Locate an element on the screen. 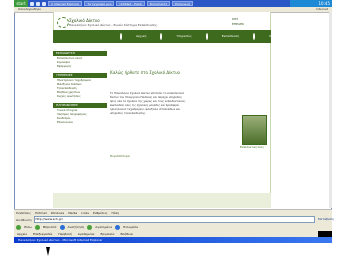 The width and height of the screenshot is (345, 263). header-band is located at coordinates (162, 200).